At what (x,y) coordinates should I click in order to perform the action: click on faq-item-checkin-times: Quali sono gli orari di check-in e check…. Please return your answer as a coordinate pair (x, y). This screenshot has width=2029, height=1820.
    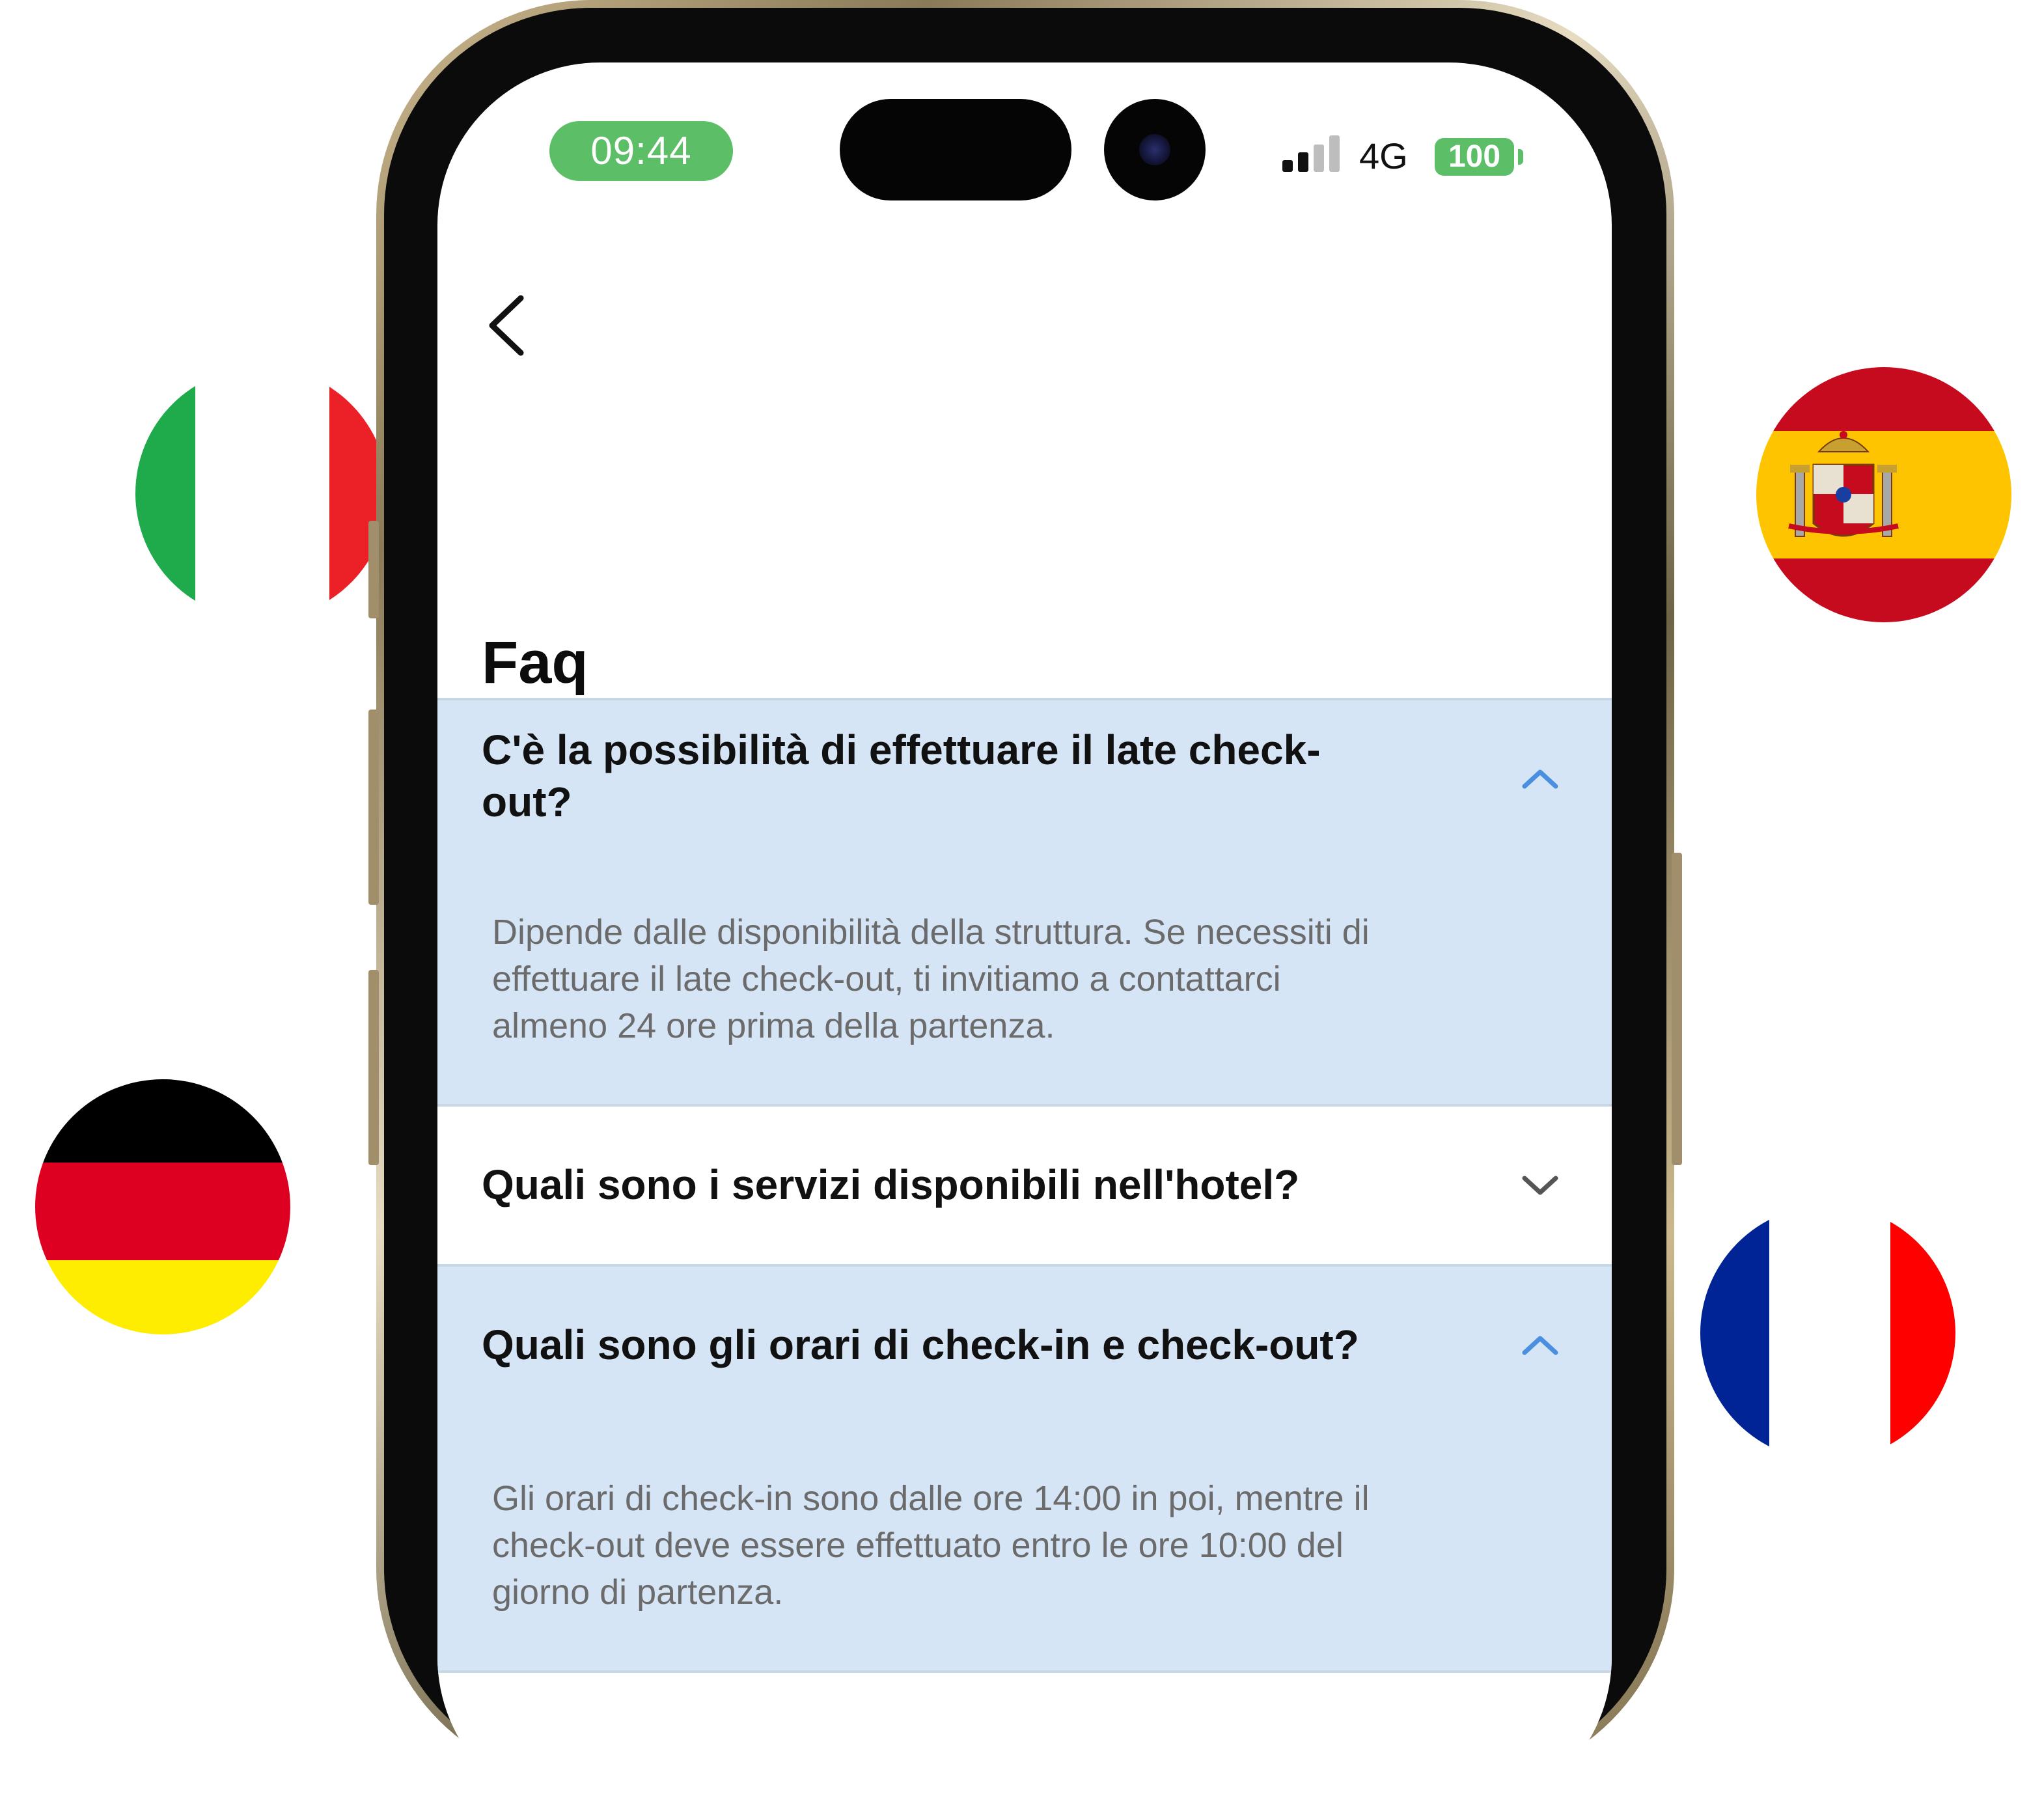
    Looking at the image, I should click on (1024, 1468).